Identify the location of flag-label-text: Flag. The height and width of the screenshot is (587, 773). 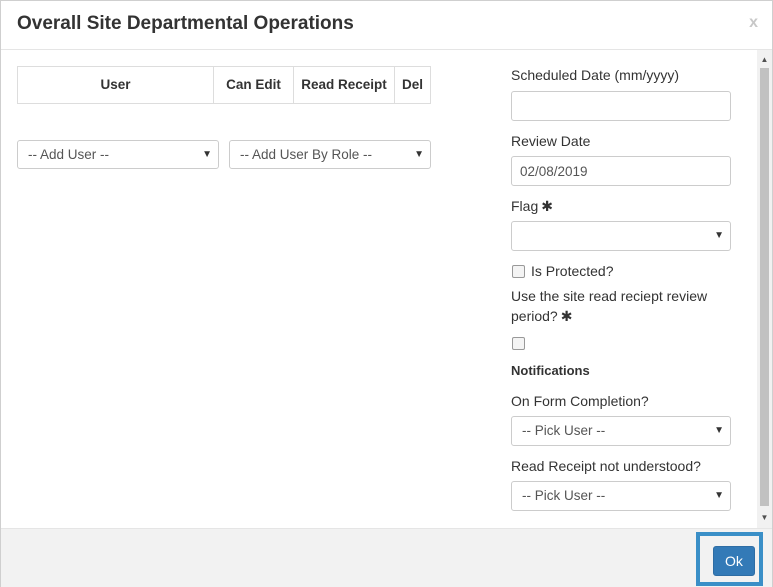
(525, 206).